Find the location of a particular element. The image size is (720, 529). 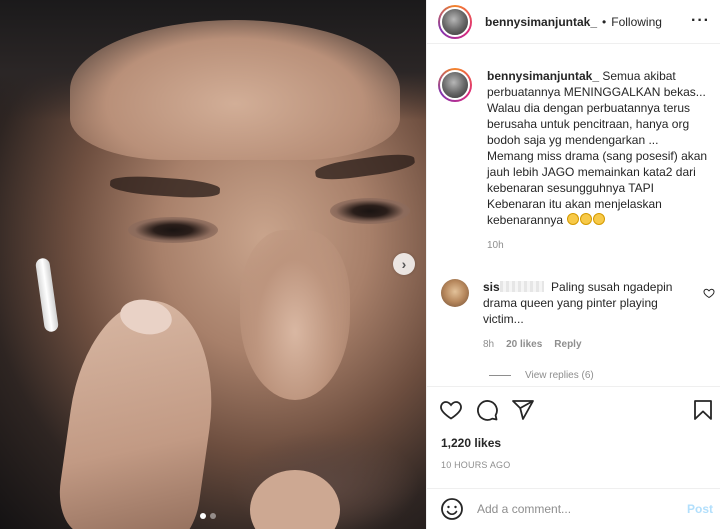

caption-line-2: Walau dia dengan perbuatannya terus is located at coordinates (589, 108).